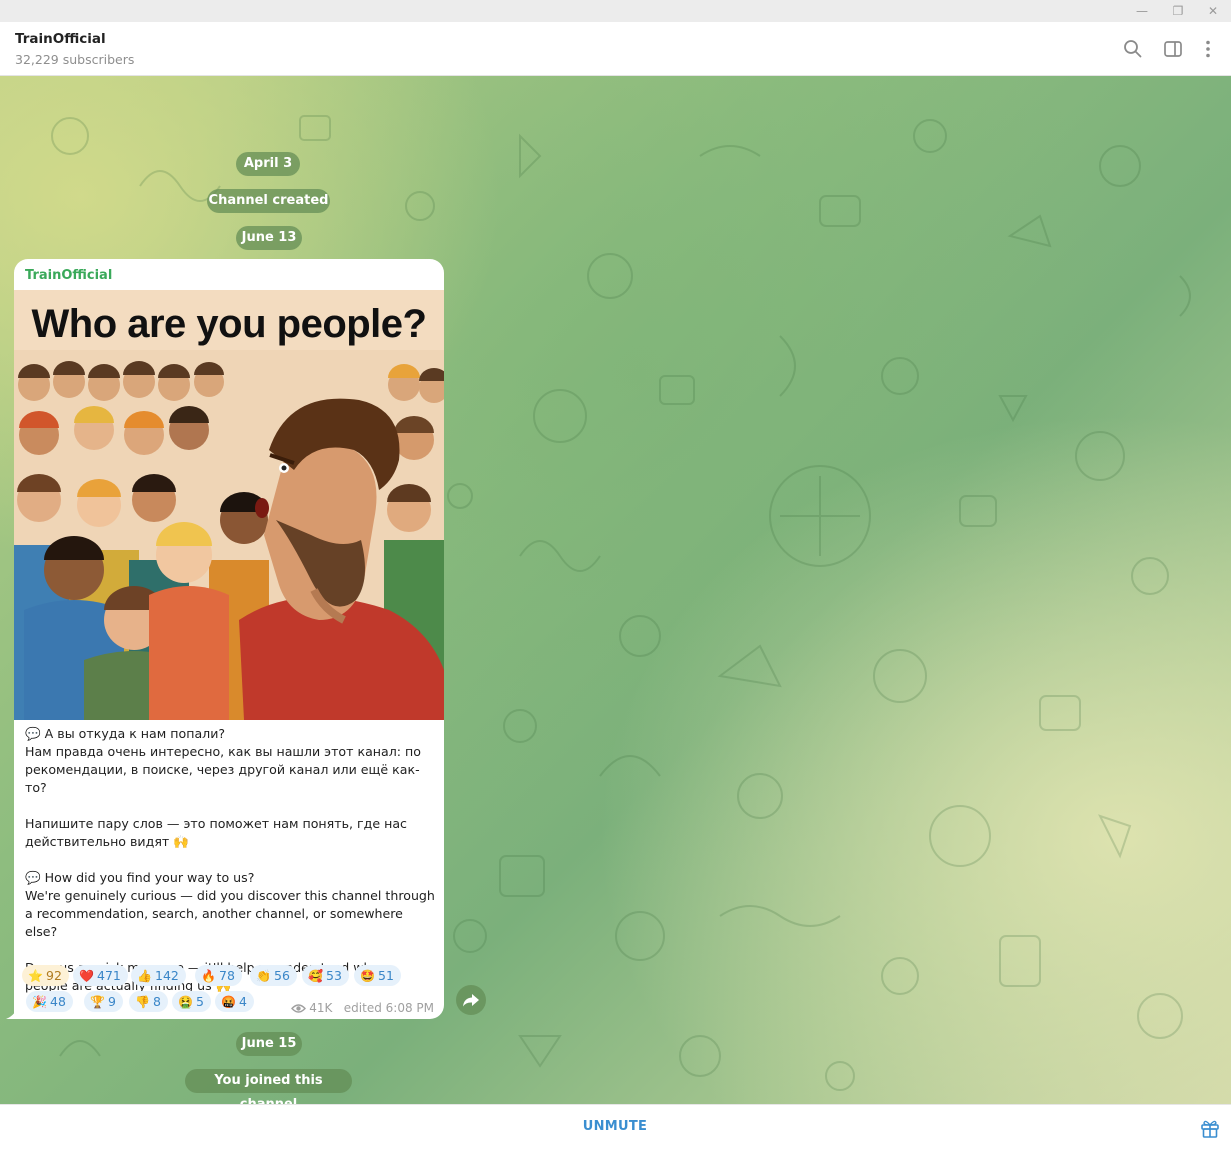  What do you see at coordinates (315, 976) in the screenshot?
I see `smiling-hearts-icon: 🥰` at bounding box center [315, 976].